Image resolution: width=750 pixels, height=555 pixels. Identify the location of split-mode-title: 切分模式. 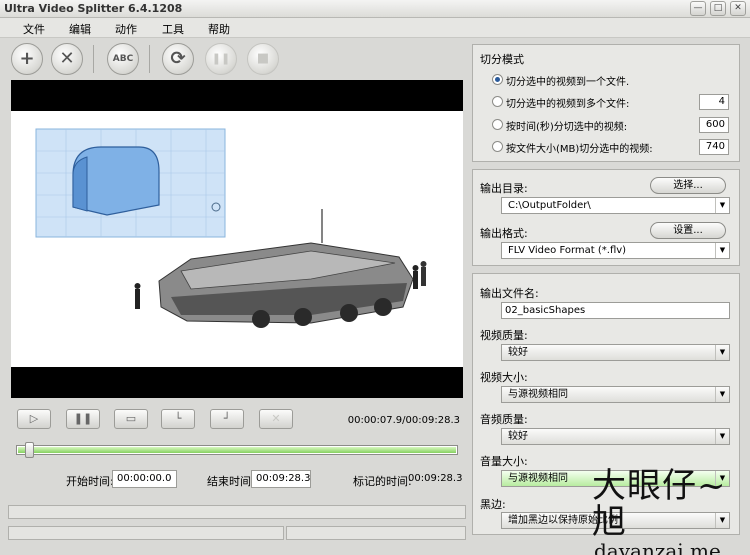
(502, 59).